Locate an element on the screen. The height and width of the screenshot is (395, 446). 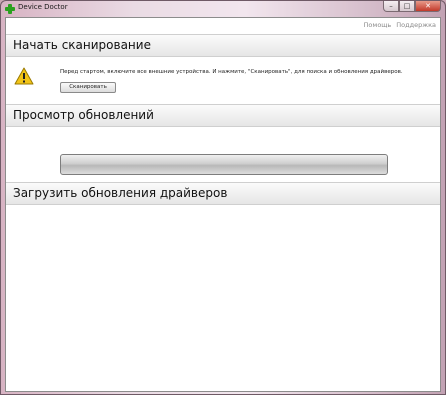
maximize-button: □ is located at coordinates (407, 6).